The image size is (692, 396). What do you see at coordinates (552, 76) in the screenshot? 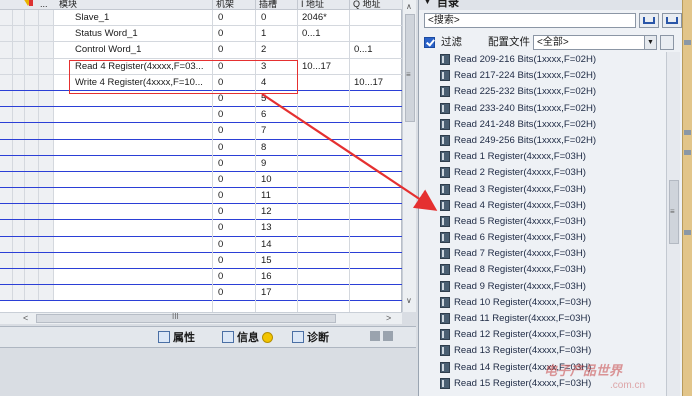
I see `catalog-item: Read 217-224 Bits(1xxxx,F=02H)` at bounding box center [552, 76].